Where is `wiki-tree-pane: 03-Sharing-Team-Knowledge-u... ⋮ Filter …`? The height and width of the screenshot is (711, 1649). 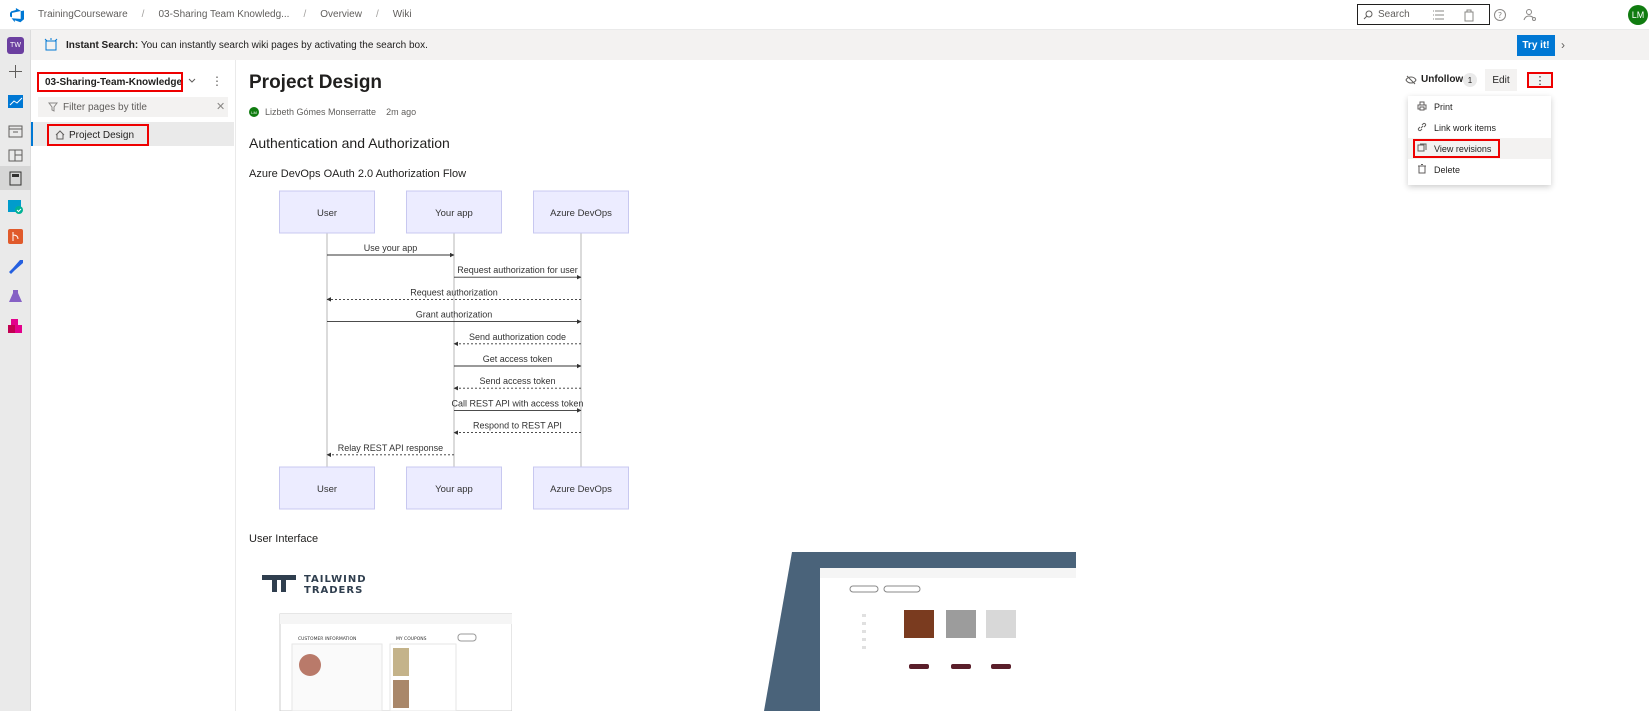 wiki-tree-pane: 03-Sharing-Team-Knowledge-u... ⋮ Filter … is located at coordinates (133, 385).